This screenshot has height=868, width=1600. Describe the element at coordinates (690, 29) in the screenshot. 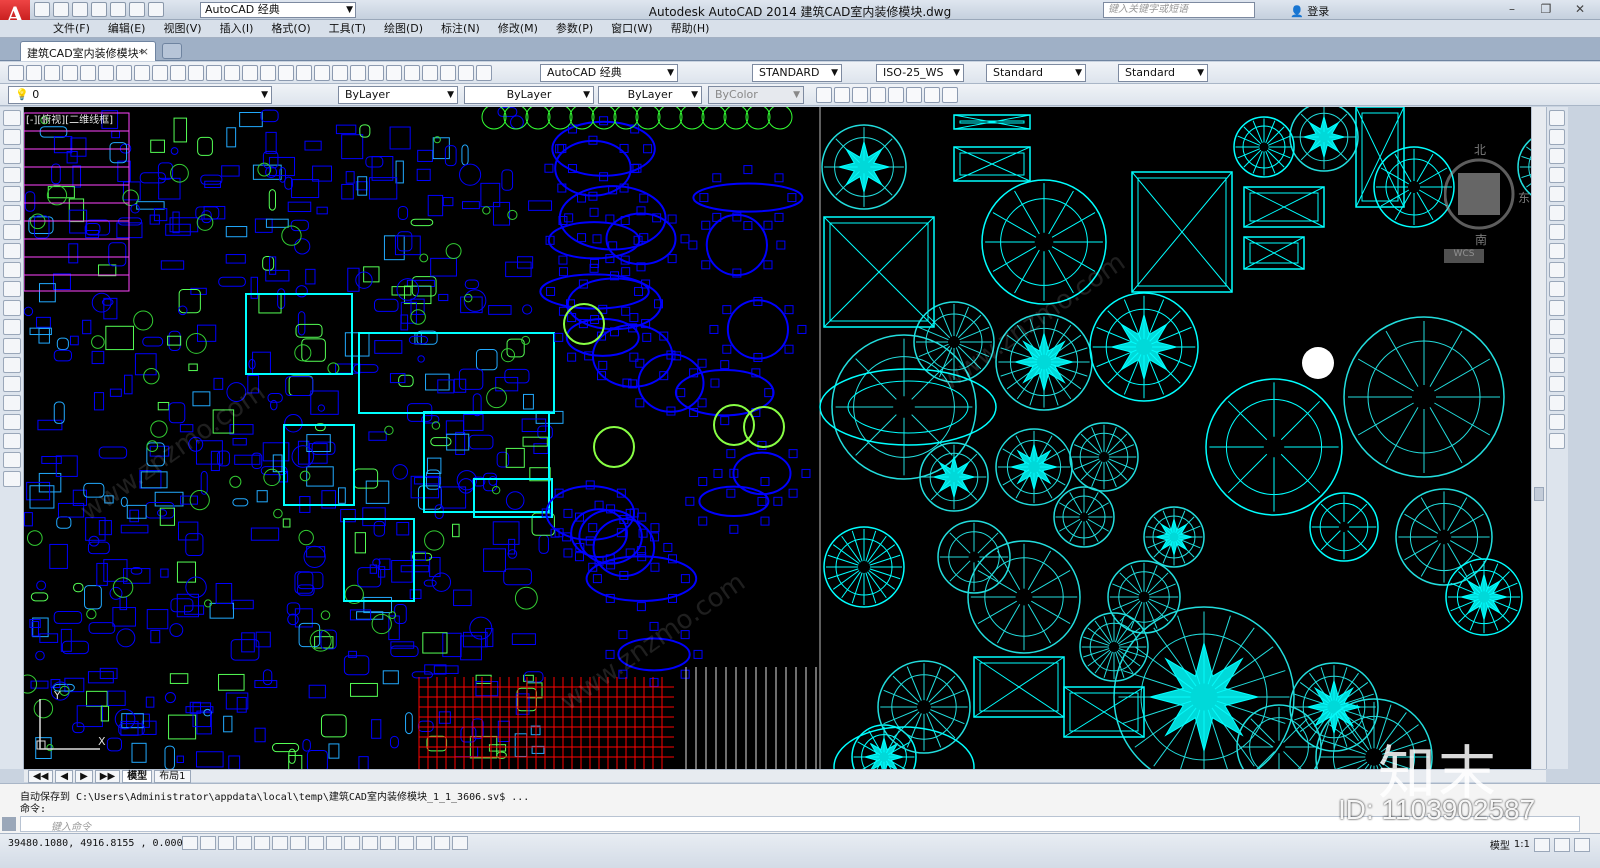

I see `menu-item-11: 帮助(H)` at that location.